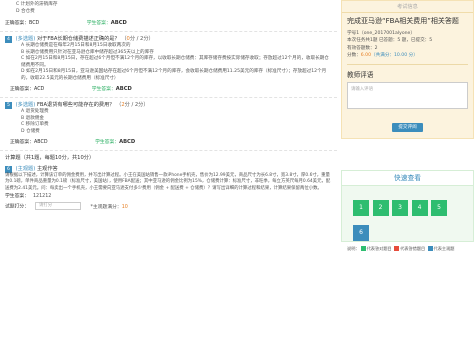 This screenshot has height=338, width=474. What do you see at coordinates (419, 208) in the screenshot?
I see `question-cell-4: 4` at bounding box center [419, 208].